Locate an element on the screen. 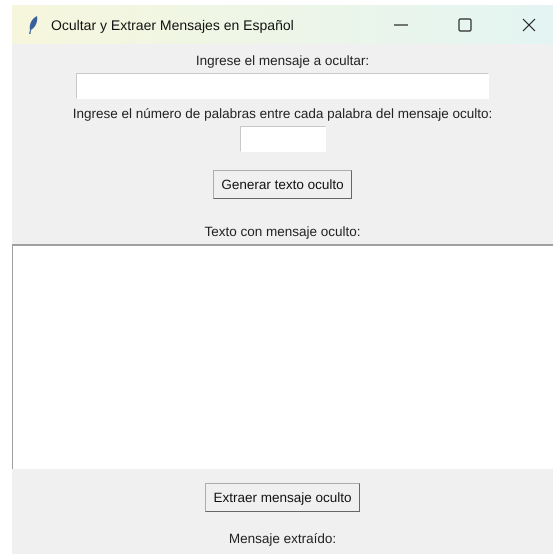 The image size is (553, 554). field-label: Ingrese el número de palabras entre cada palabra del mensaje oculto: is located at coordinates (282, 114).